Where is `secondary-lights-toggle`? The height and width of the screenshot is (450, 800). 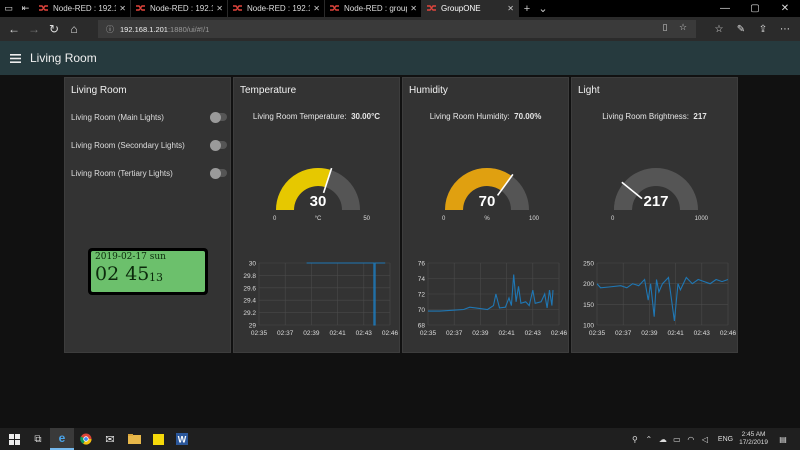 secondary-lights-toggle is located at coordinates (218, 145).